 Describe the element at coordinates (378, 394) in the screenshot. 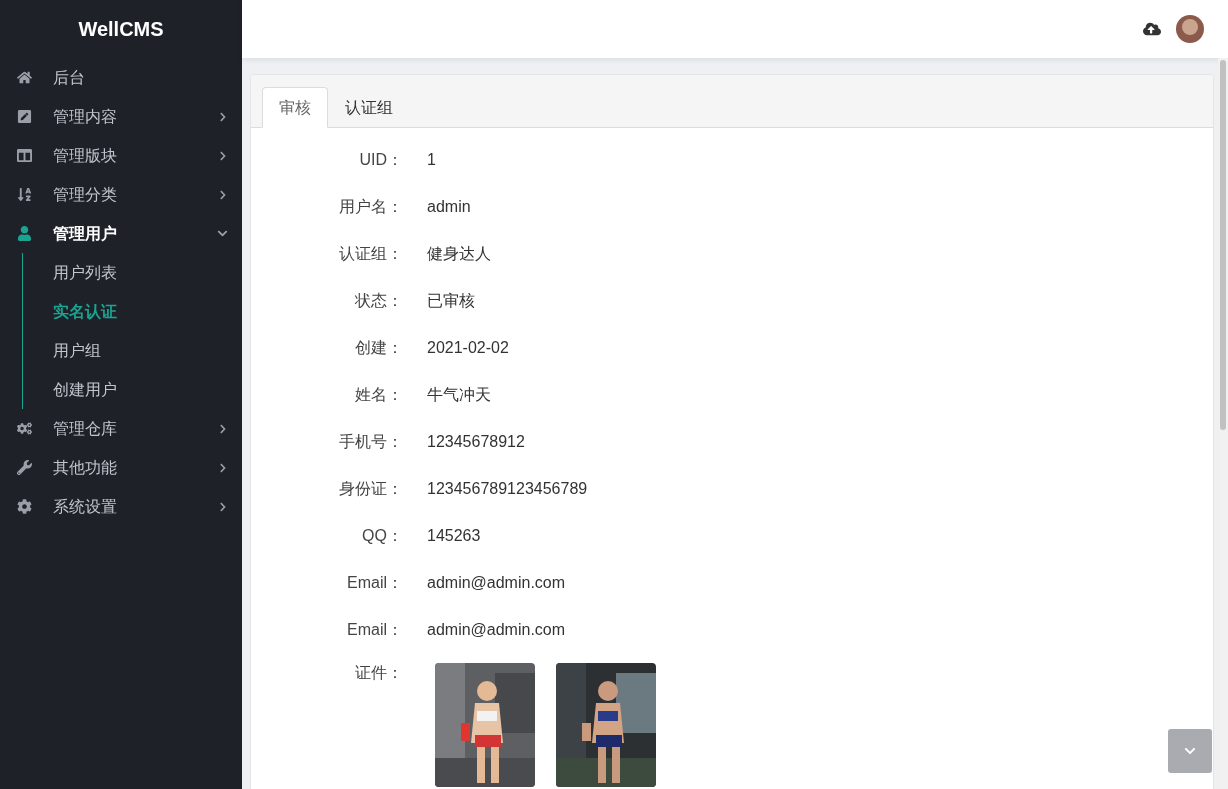

I see `field-label: 姓名：` at that location.